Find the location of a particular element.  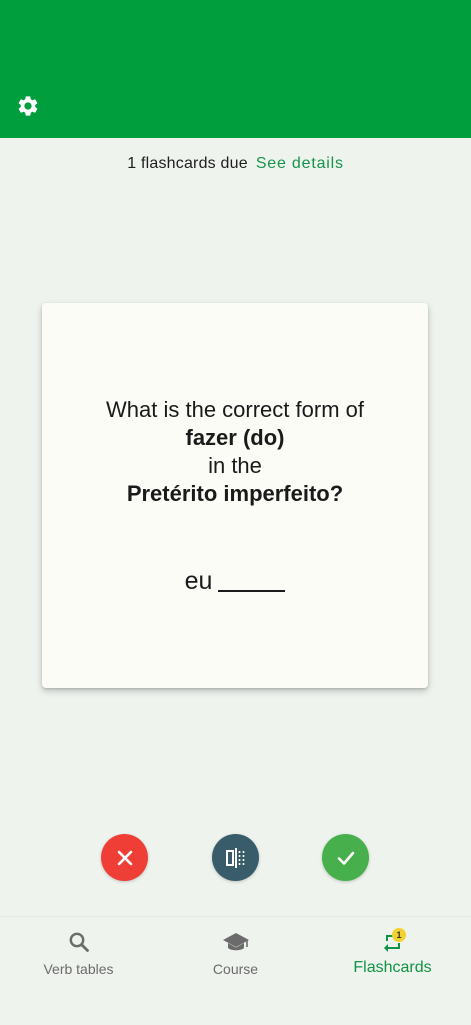

nav-label-course: Course is located at coordinates (235, 969).